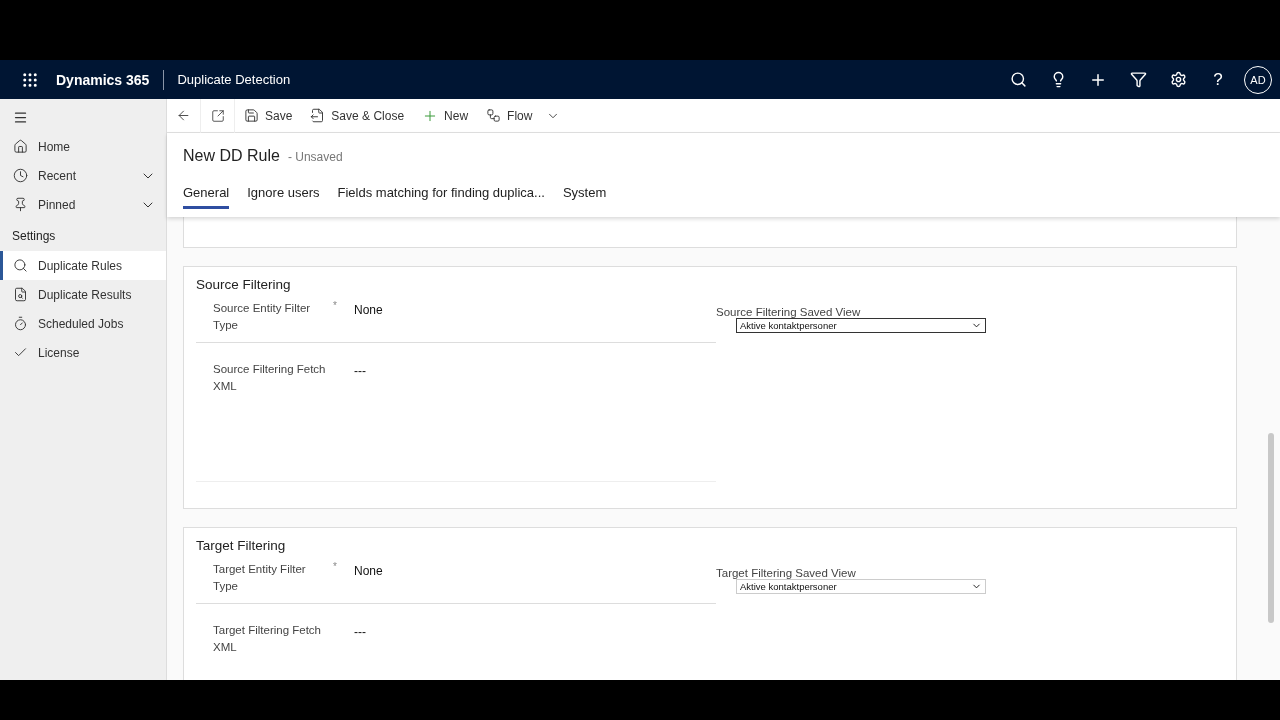 Image resolution: width=1280 pixels, height=720 pixels. I want to click on tab: Ignore users, so click(283, 194).